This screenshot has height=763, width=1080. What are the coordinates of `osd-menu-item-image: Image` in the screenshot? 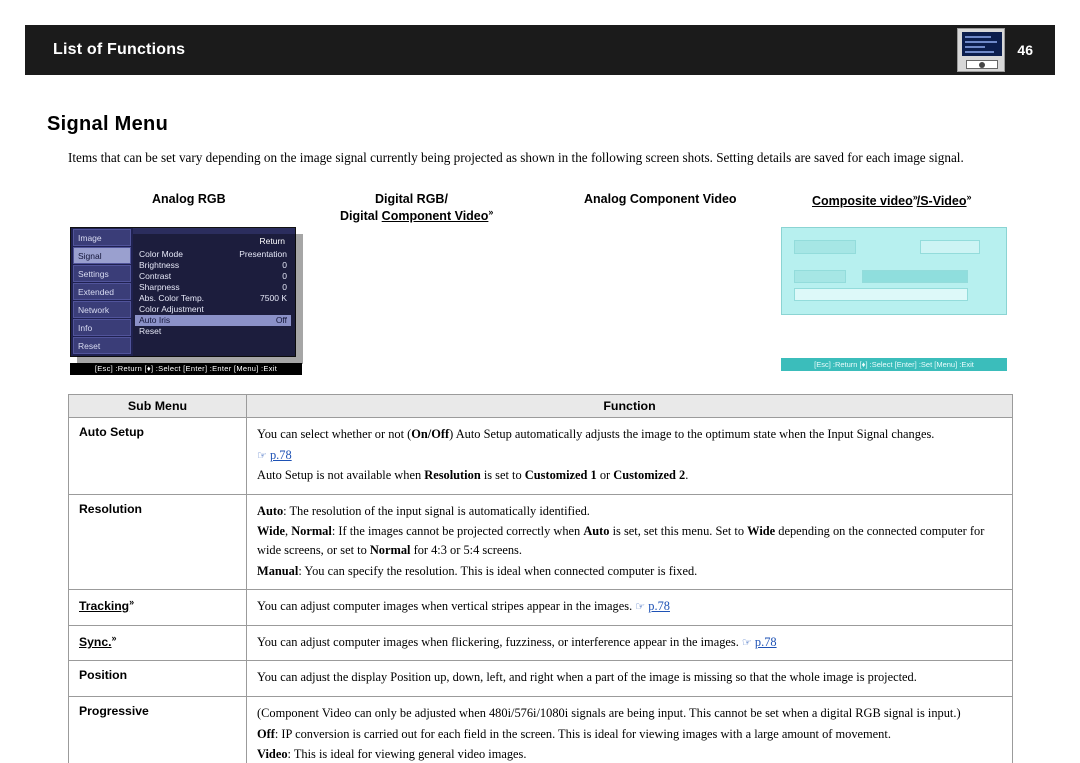 It's located at (102, 237).